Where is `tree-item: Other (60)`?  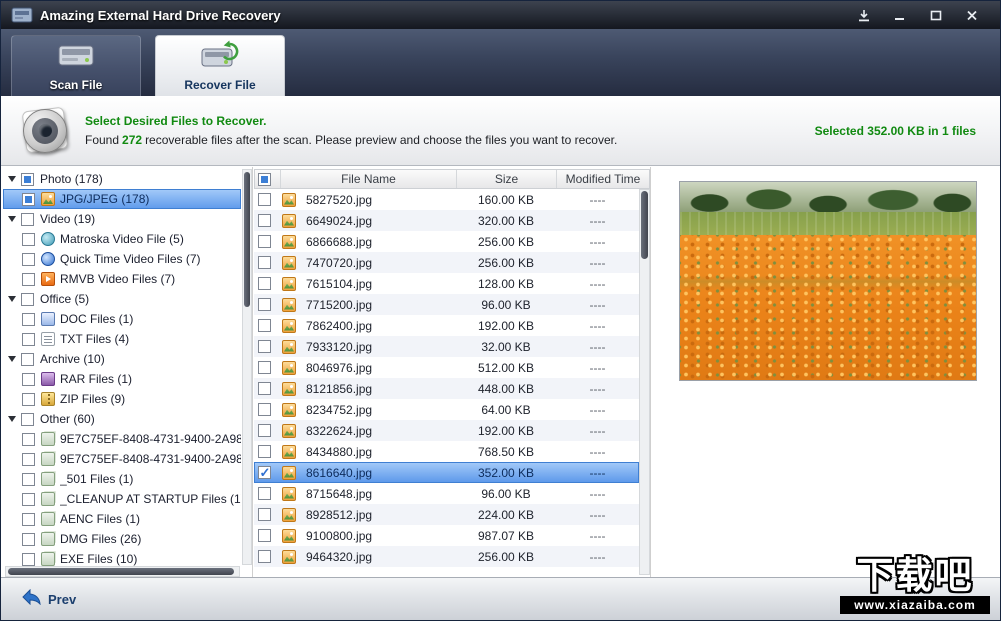
tree-item: Other (60) is located at coordinates (122, 419).